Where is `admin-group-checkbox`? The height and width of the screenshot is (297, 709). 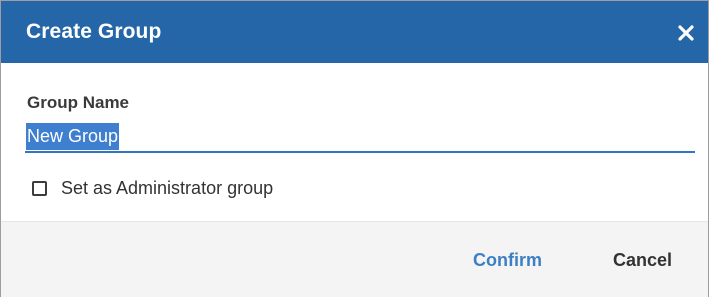 admin-group-checkbox is located at coordinates (39, 188).